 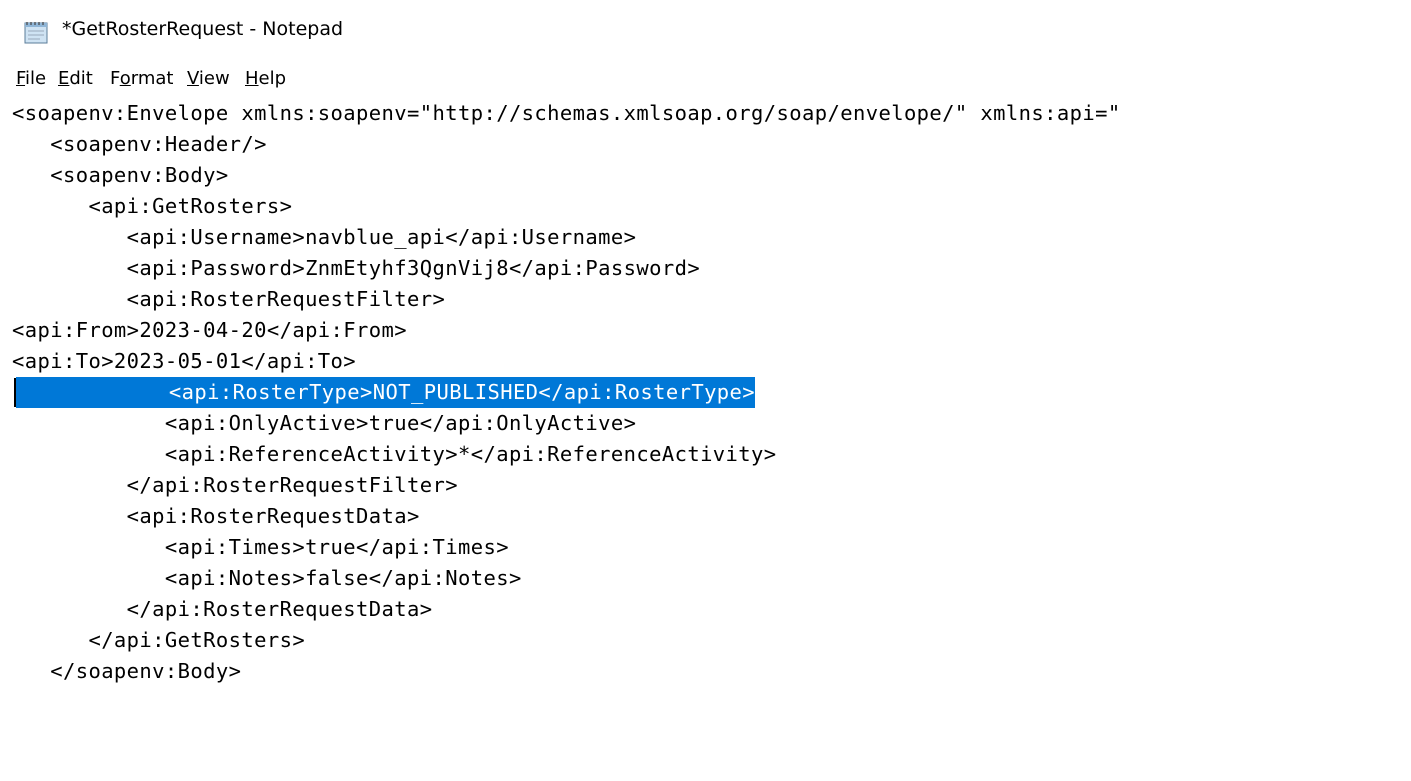 I want to click on editor-line: <api:Times>true</api:Times>, so click(x=260, y=547).